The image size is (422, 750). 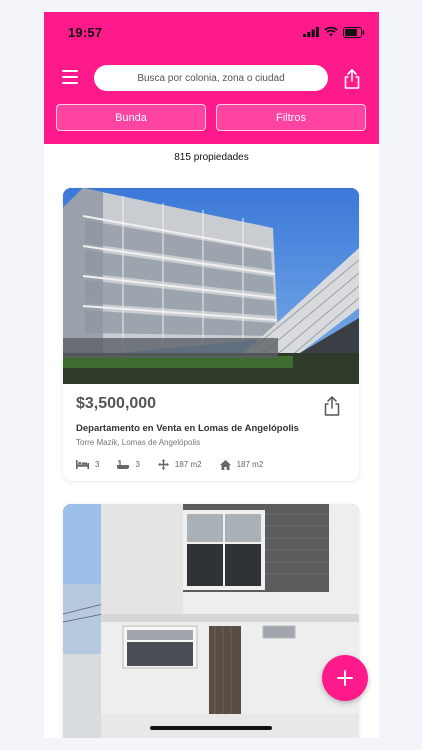 I want to click on bunda-chip: Bunda, so click(x=131, y=117).